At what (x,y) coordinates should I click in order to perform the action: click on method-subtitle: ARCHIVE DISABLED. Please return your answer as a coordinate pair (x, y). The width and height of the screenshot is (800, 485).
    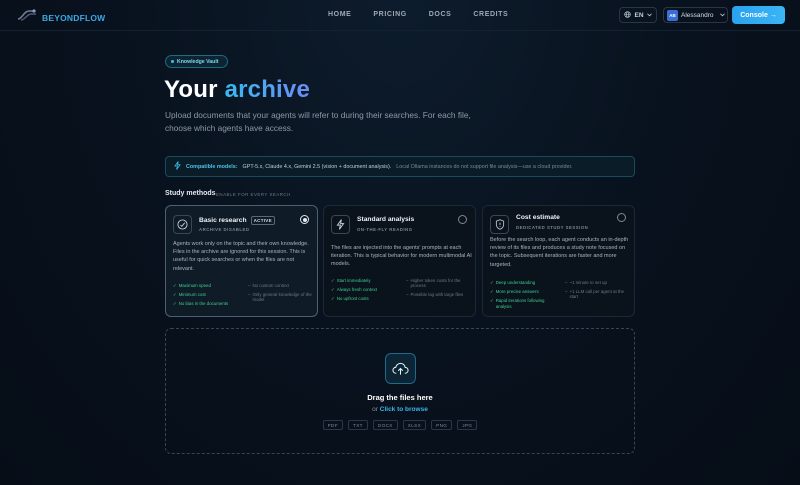
    Looking at the image, I should click on (224, 229).